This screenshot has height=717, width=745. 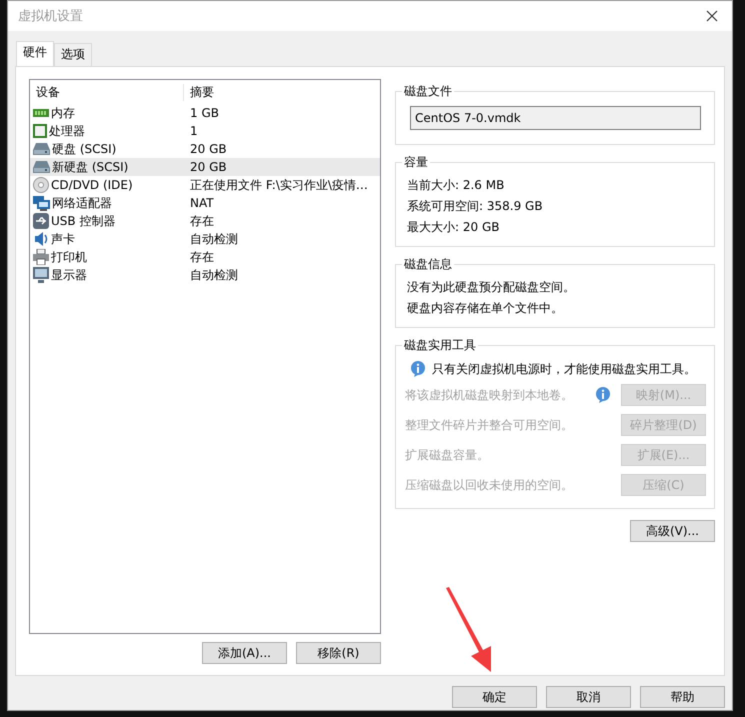 I want to click on info-text: 硬盘内容存储在单个文件中。, so click(x=485, y=308).